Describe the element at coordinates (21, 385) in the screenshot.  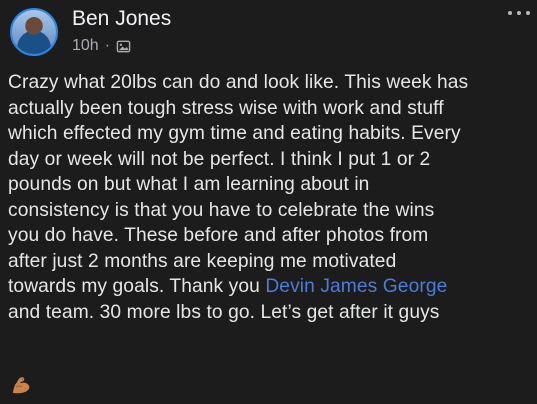
I see `flexed-biceps-emoji` at that location.